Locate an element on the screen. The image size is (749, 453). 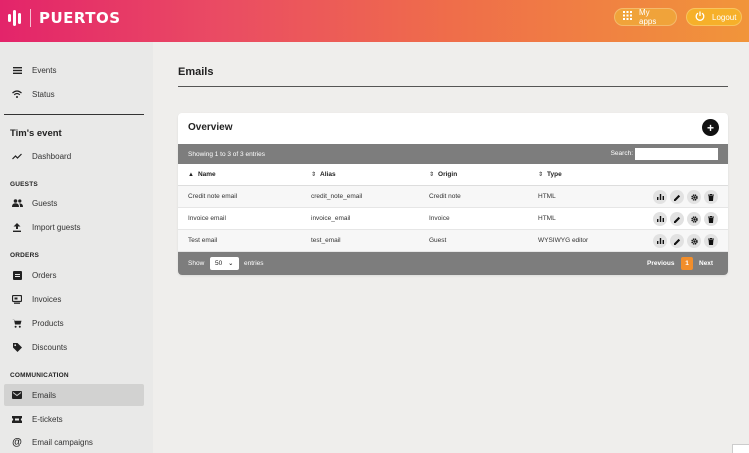
sidebar-item-label: E-tickets is located at coordinates (47, 419).